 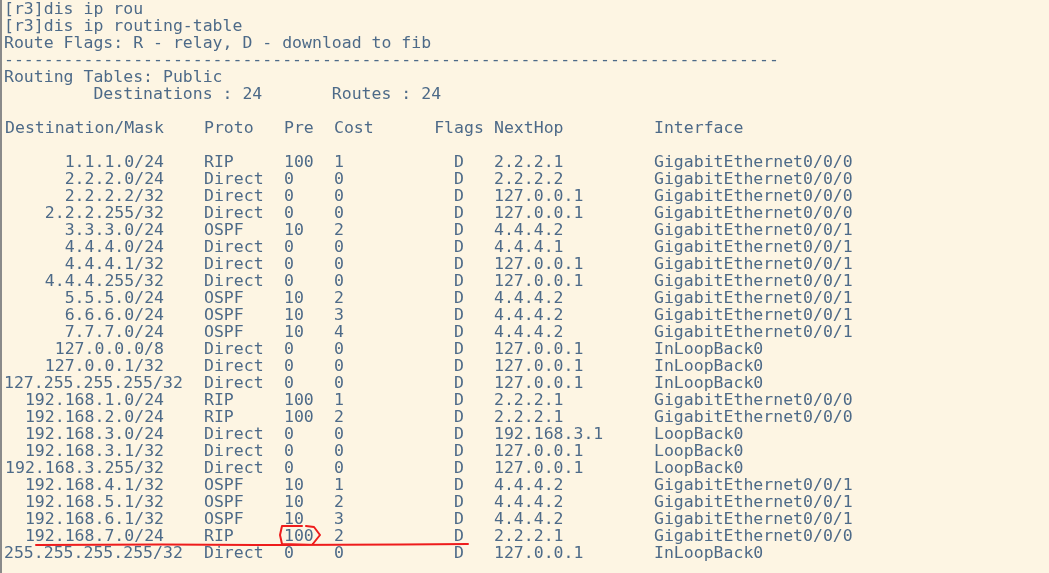 I want to click on table-cell: 192.168.1.0/24, so click(x=94, y=399).